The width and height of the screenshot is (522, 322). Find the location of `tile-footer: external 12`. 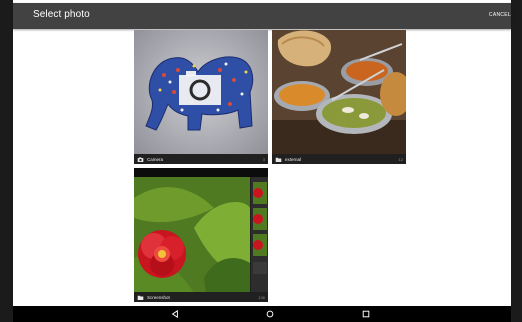

tile-footer: external 12 is located at coordinates (339, 159).